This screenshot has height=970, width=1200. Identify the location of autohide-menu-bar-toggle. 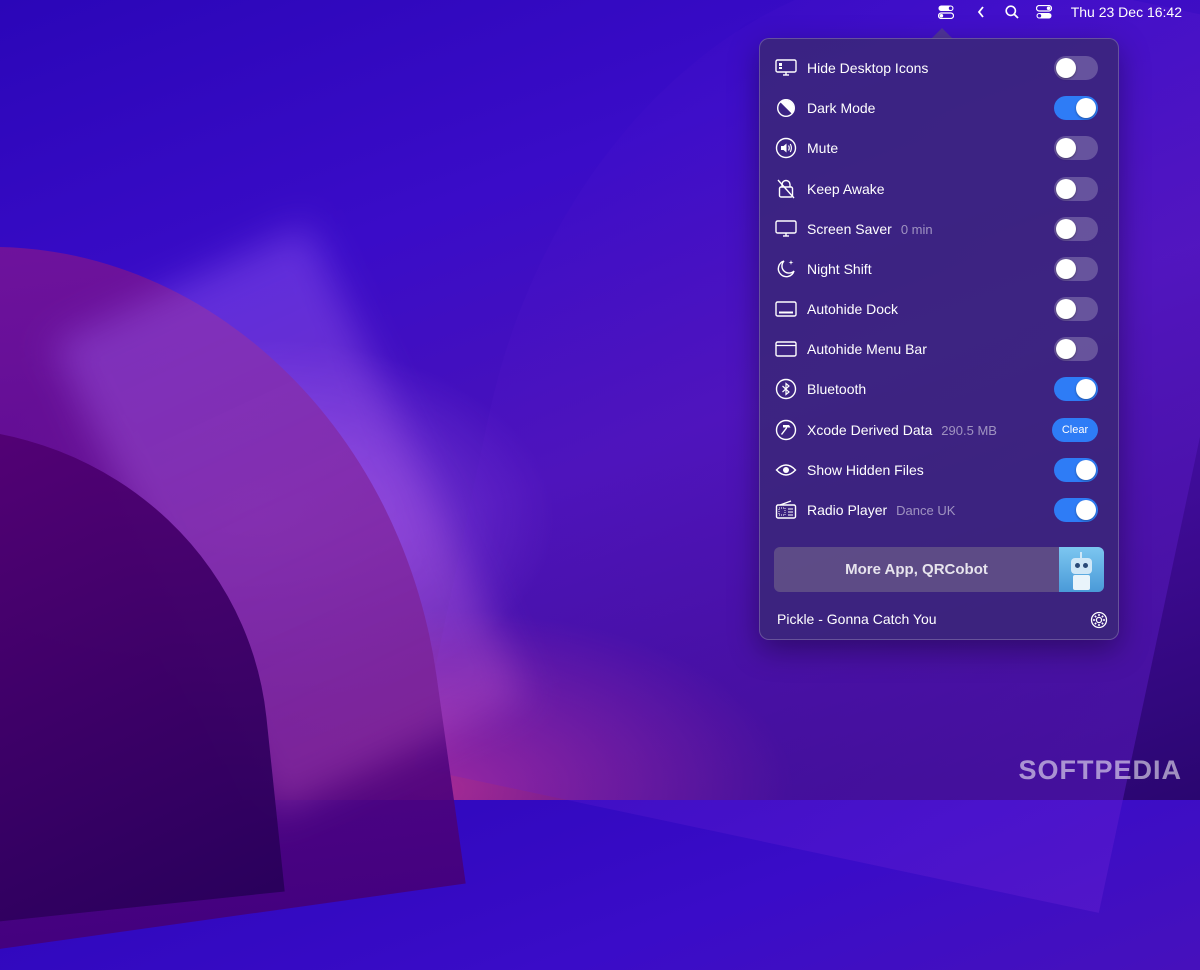
(1076, 349).